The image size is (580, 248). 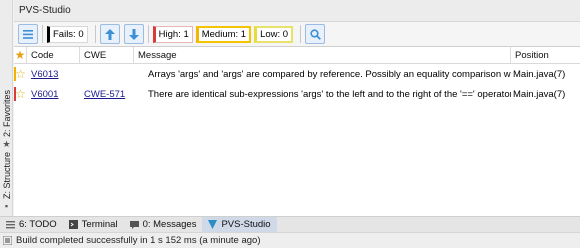 I want to click on fails-label: Fails: 0, so click(x=68, y=34).